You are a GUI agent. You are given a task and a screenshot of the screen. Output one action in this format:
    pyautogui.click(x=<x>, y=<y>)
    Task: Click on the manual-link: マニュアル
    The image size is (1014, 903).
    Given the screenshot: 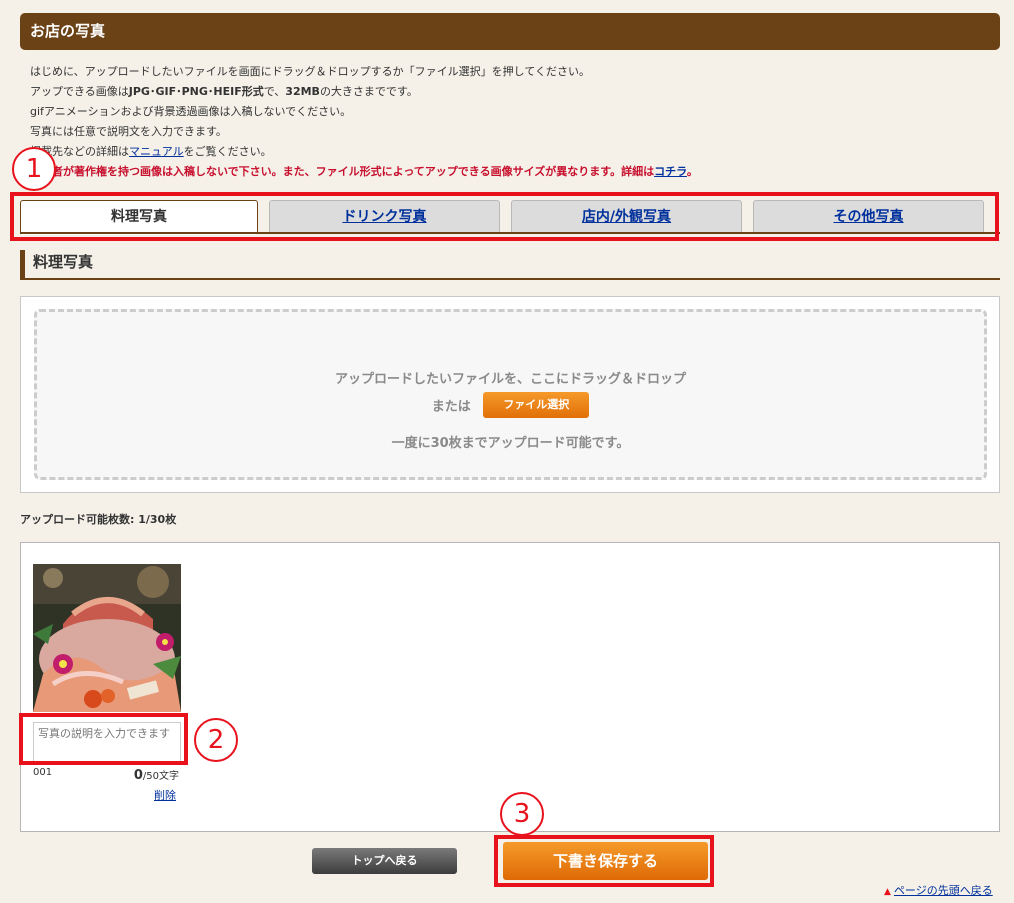 What is the action you would take?
    pyautogui.click(x=156, y=151)
    